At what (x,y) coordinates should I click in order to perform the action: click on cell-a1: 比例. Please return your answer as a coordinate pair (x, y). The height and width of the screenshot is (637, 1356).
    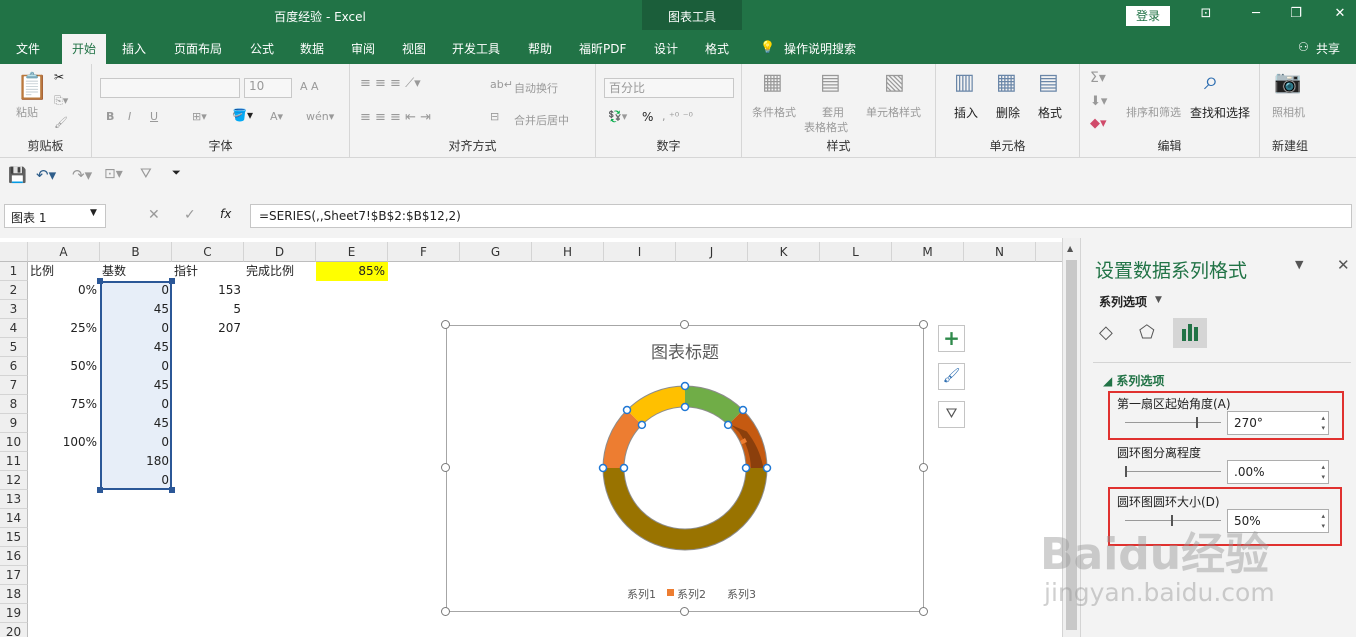
    Looking at the image, I should click on (42, 271).